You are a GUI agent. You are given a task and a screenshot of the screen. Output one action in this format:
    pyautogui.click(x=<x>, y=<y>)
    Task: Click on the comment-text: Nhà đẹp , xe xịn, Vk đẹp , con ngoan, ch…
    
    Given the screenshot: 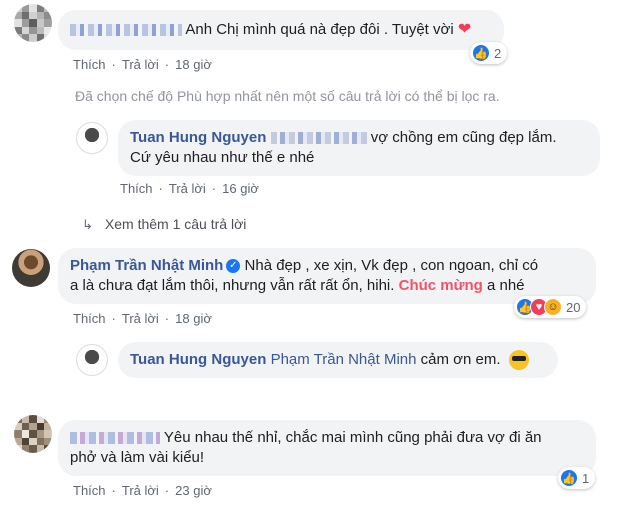 What is the action you would take?
    pyautogui.click(x=391, y=265)
    